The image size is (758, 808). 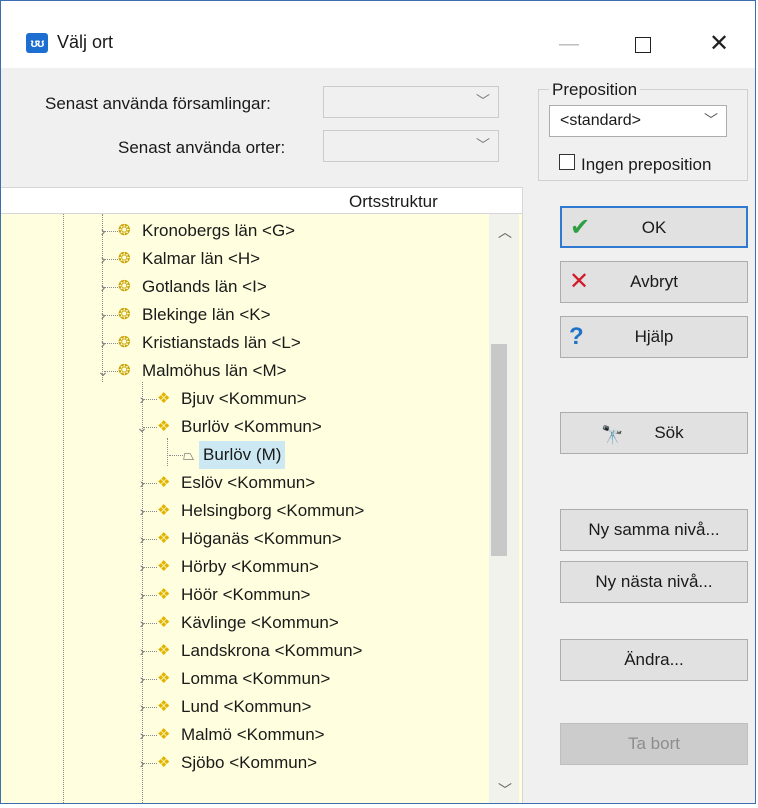 I want to click on tree-item-label: Kalmar län <H>, so click(x=201, y=258).